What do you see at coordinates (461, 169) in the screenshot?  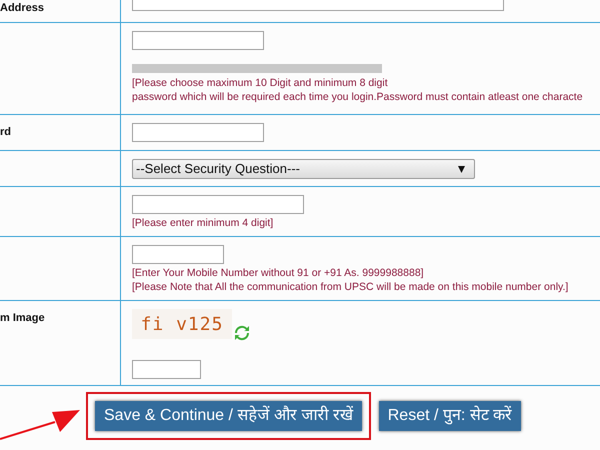 I see `dropdown-arrow-icon` at bounding box center [461, 169].